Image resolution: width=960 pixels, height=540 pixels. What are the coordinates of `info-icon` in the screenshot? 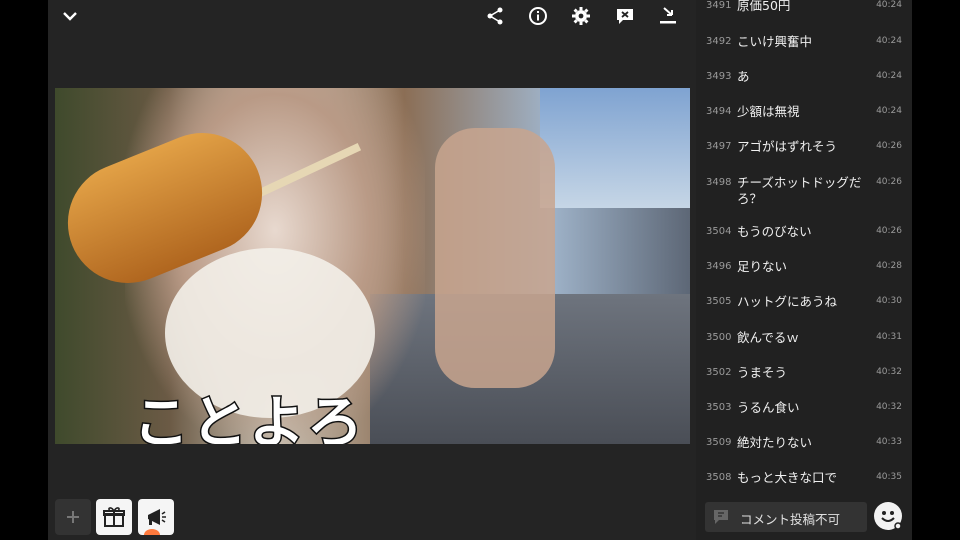 It's located at (538, 16).